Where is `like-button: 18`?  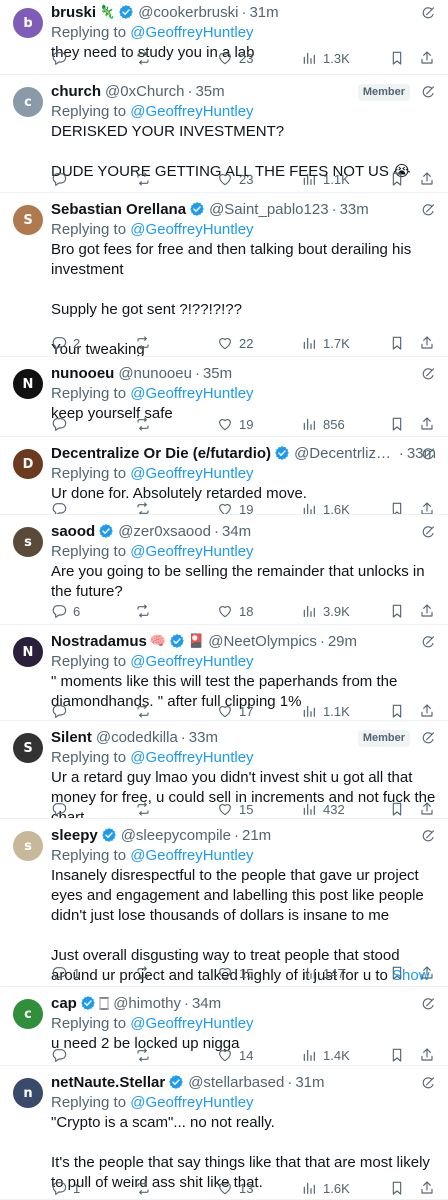
like-button: 18 is located at coordinates (235, 611).